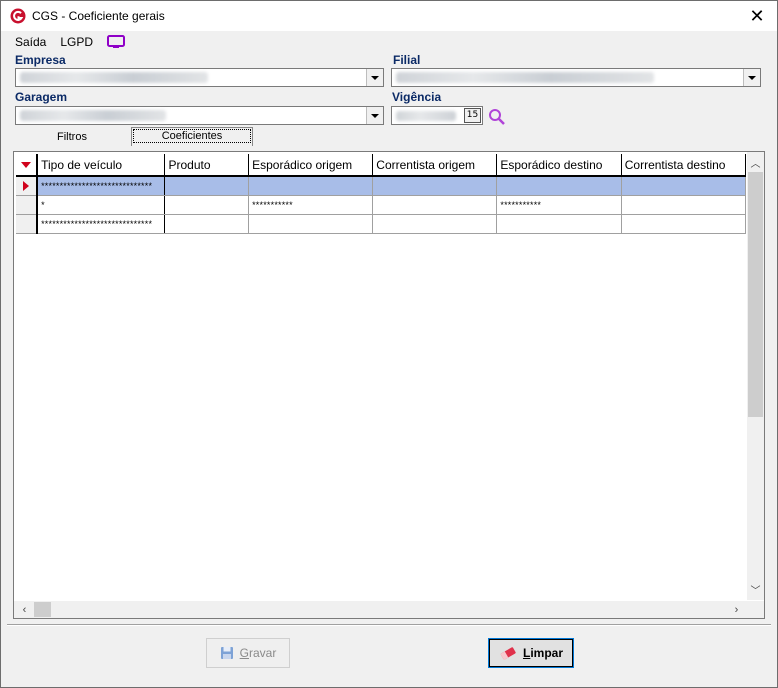 The image size is (778, 688). Describe the element at coordinates (525, 77) in the screenshot. I see `filial-value-redacted` at that location.